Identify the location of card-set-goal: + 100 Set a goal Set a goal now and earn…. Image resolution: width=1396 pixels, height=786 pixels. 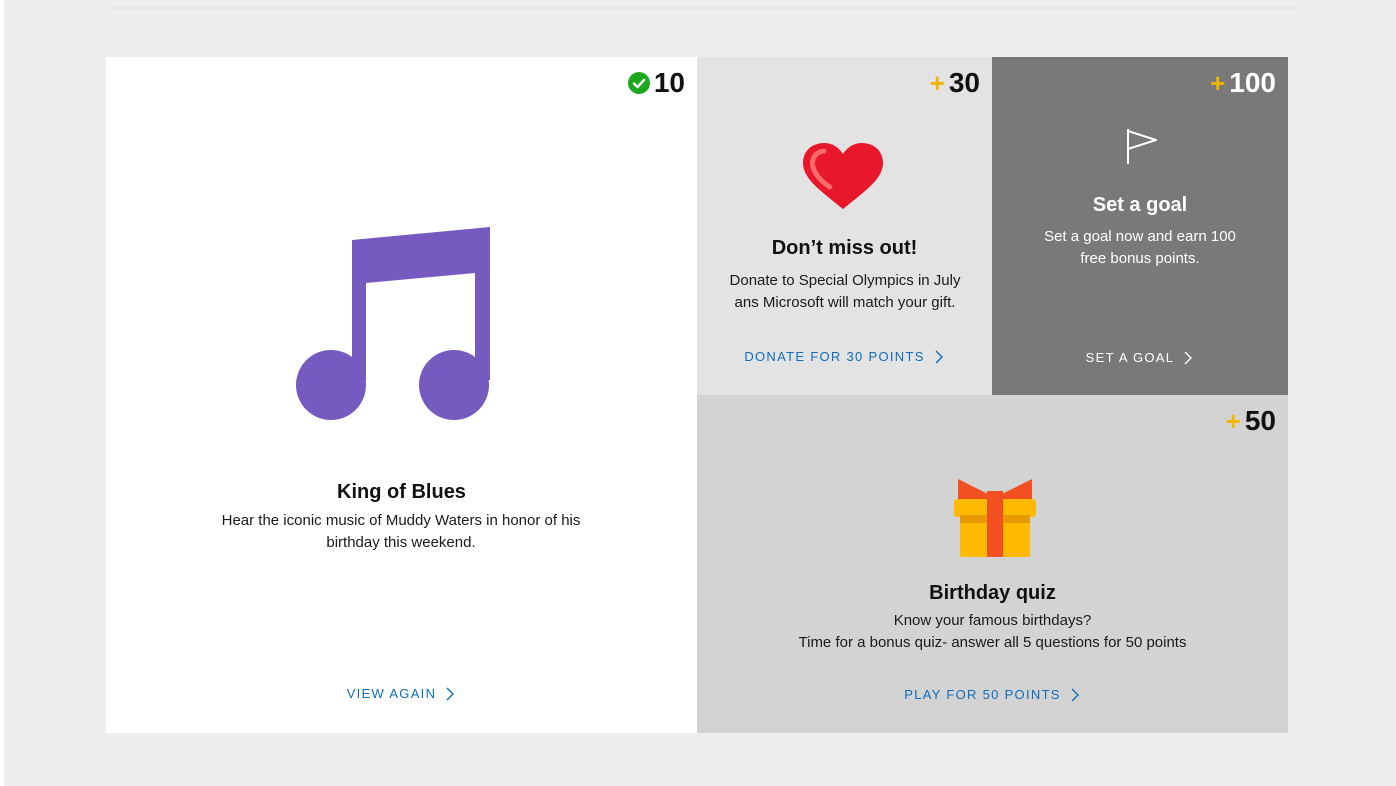
(1140, 226).